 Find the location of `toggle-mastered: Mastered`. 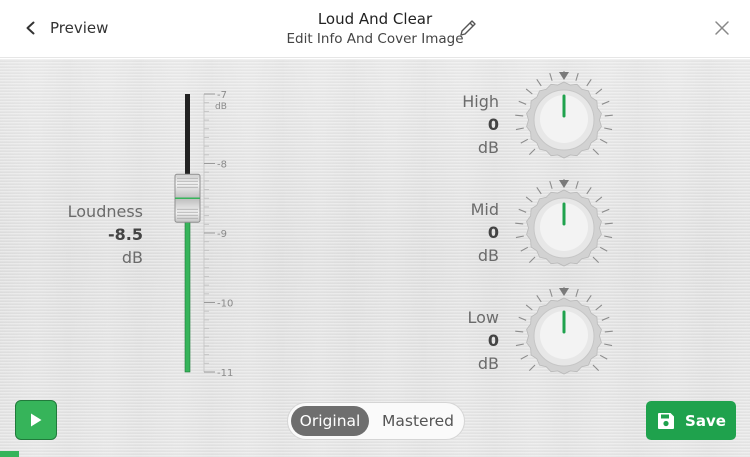

toggle-mastered: Mastered is located at coordinates (418, 421).